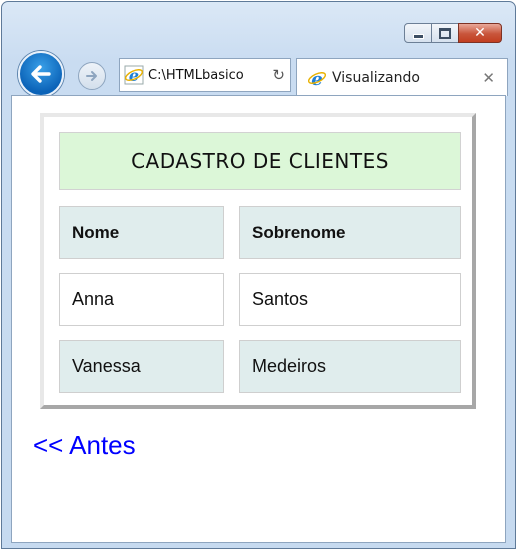 The width and height of the screenshot is (519, 552). Describe the element at coordinates (196, 75) in the screenshot. I see `address-text: C:\HTMLbasico` at that location.